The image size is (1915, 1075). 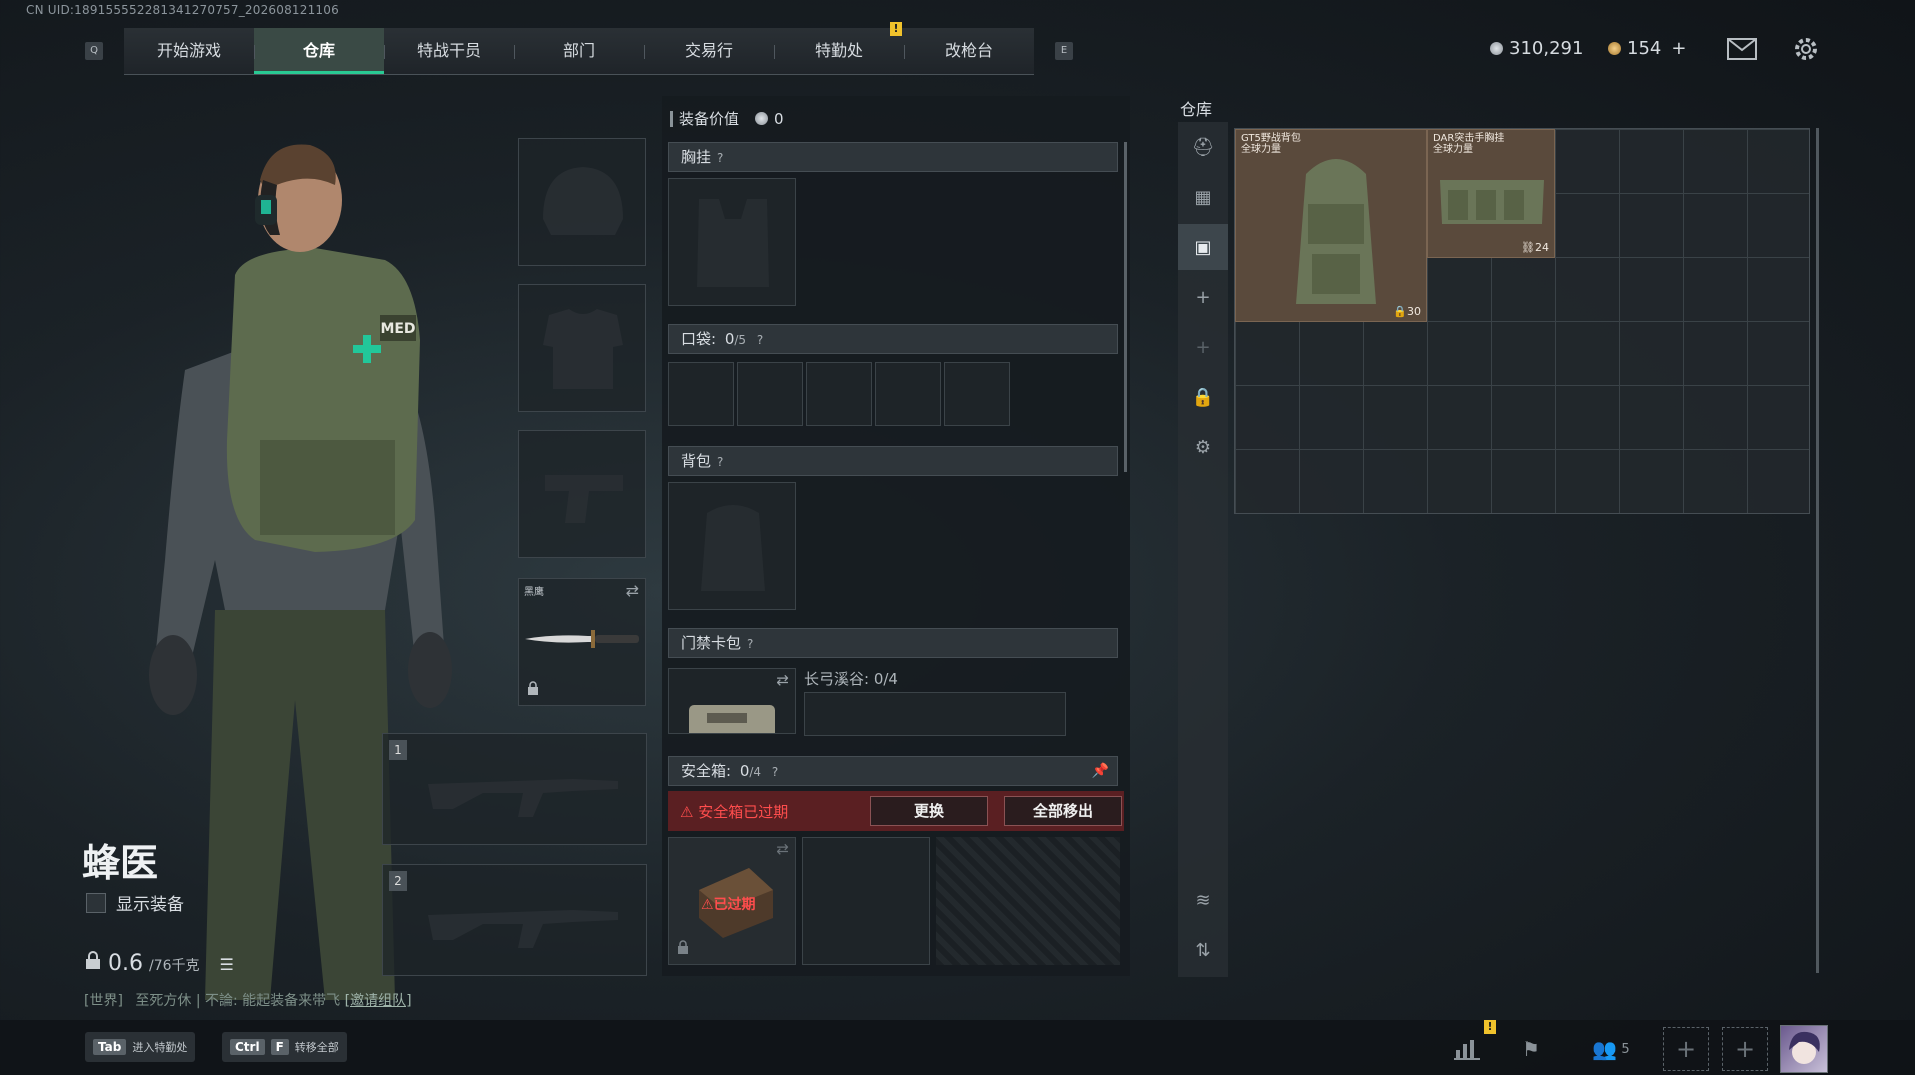 I want to click on operator-name: 蜂医, so click(x=120, y=863).